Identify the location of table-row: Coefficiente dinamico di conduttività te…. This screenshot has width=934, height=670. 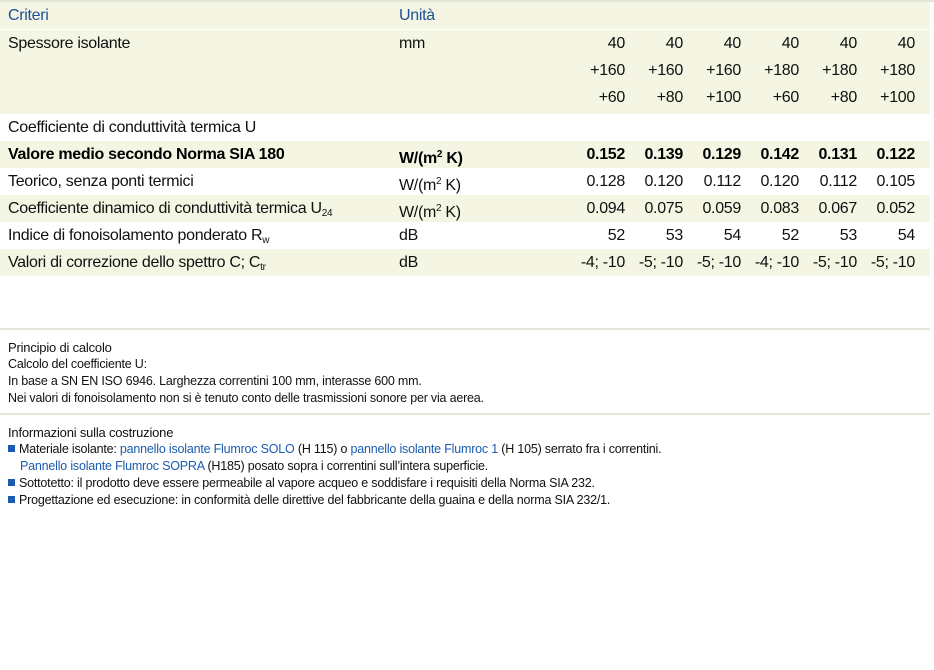
(465, 208).